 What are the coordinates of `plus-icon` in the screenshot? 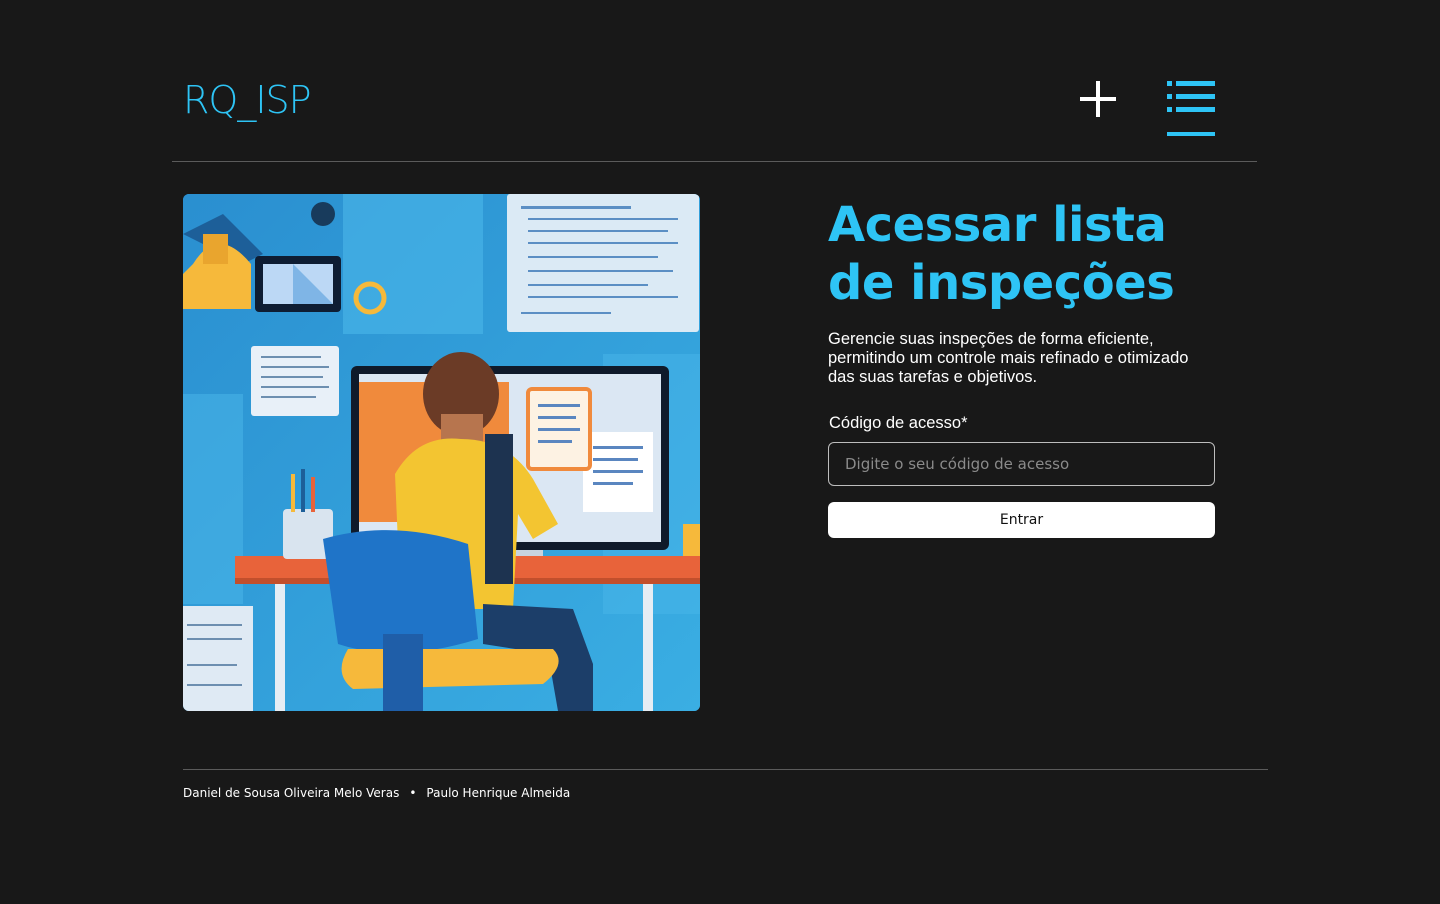 It's located at (1098, 99).